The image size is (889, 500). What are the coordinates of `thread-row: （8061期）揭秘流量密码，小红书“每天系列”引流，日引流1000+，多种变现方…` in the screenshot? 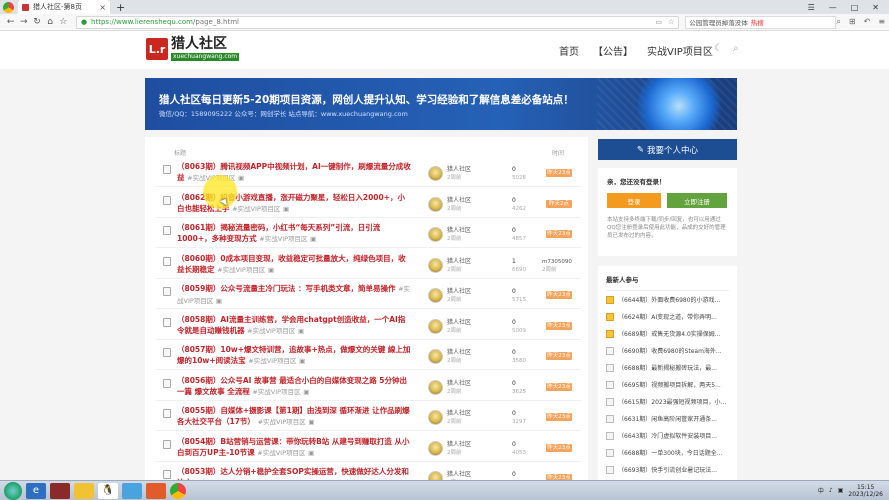 It's located at (368, 234).